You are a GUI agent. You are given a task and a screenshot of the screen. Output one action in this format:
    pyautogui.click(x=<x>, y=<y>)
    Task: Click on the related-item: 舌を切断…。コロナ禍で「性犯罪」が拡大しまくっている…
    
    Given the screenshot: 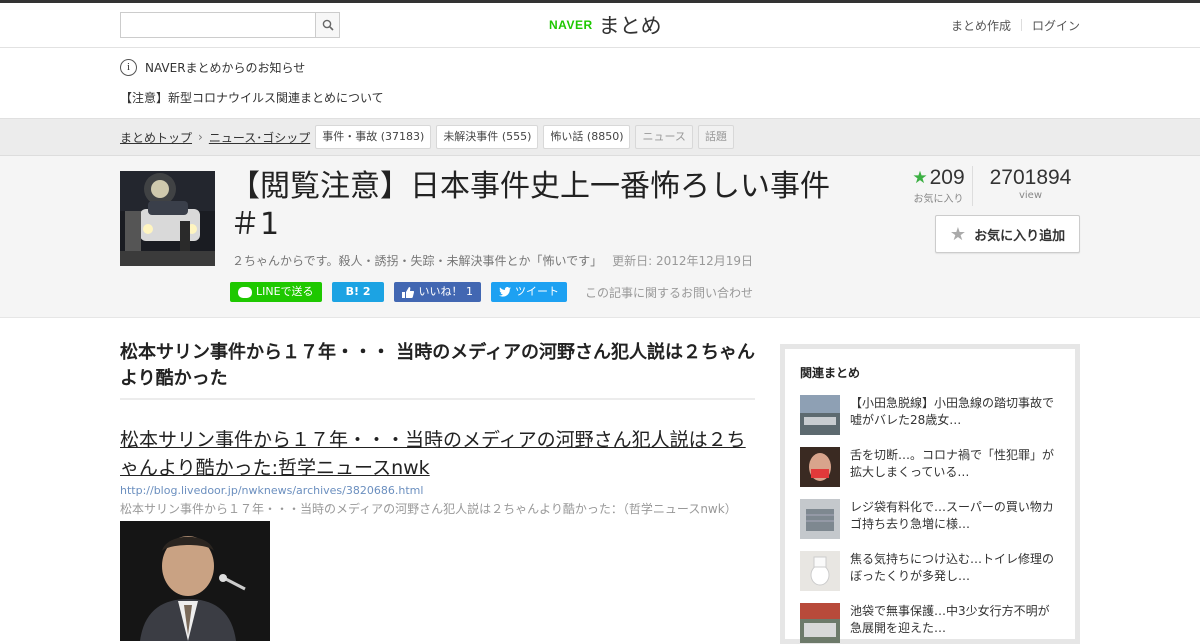 What is the action you would take?
    pyautogui.click(x=932, y=467)
    